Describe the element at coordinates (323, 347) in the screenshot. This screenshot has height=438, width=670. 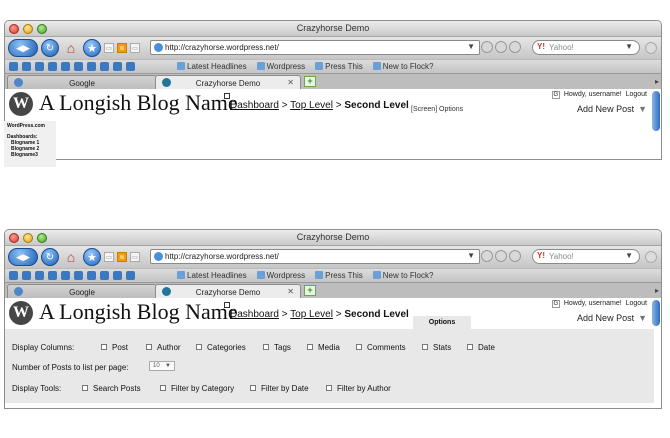
I see `checkbox-media: Media` at that location.